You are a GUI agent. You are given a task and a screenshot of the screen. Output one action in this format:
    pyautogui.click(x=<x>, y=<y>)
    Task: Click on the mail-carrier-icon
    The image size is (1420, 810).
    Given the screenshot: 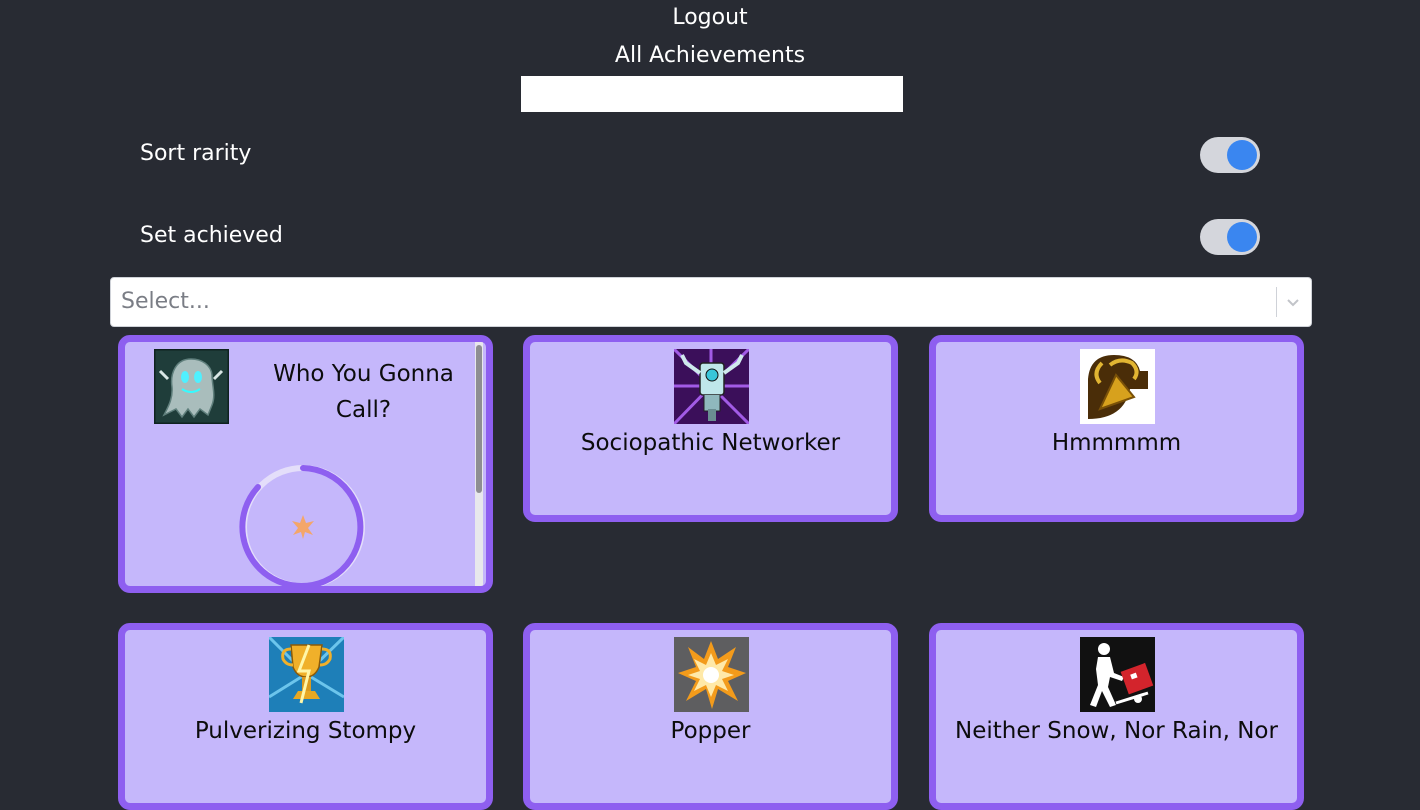 What is the action you would take?
    pyautogui.click(x=1117, y=674)
    